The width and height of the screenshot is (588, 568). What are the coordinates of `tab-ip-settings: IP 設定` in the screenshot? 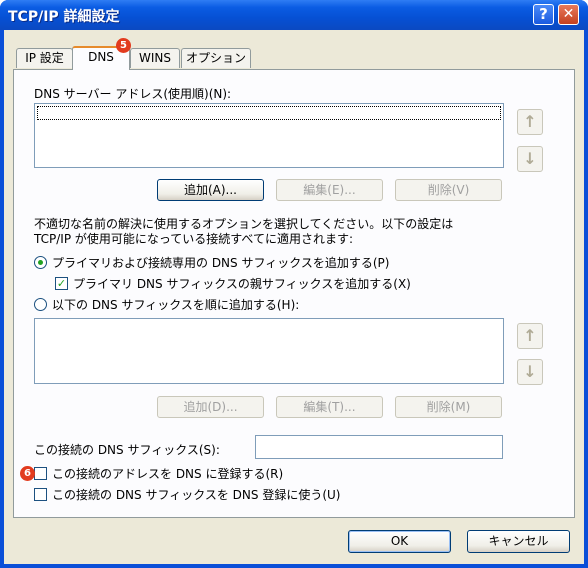 It's located at (44, 58).